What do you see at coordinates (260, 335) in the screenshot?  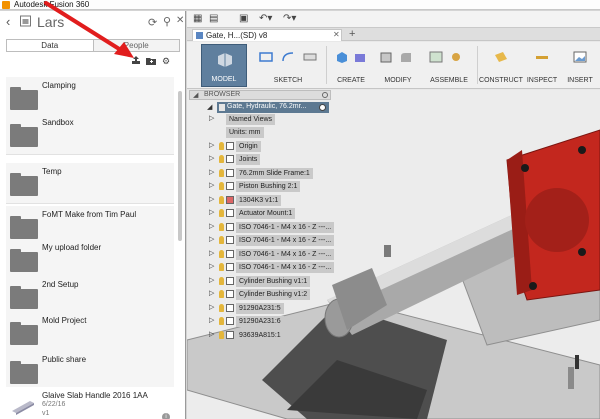 I see `browser-node-label: 93639A815:1` at bounding box center [260, 335].